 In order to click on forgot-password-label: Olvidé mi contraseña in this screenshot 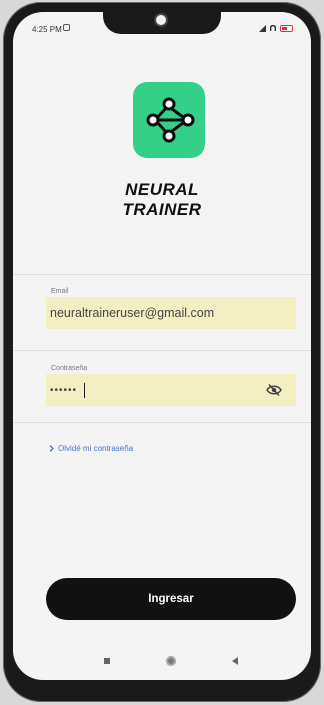, I will do `click(96, 448)`.